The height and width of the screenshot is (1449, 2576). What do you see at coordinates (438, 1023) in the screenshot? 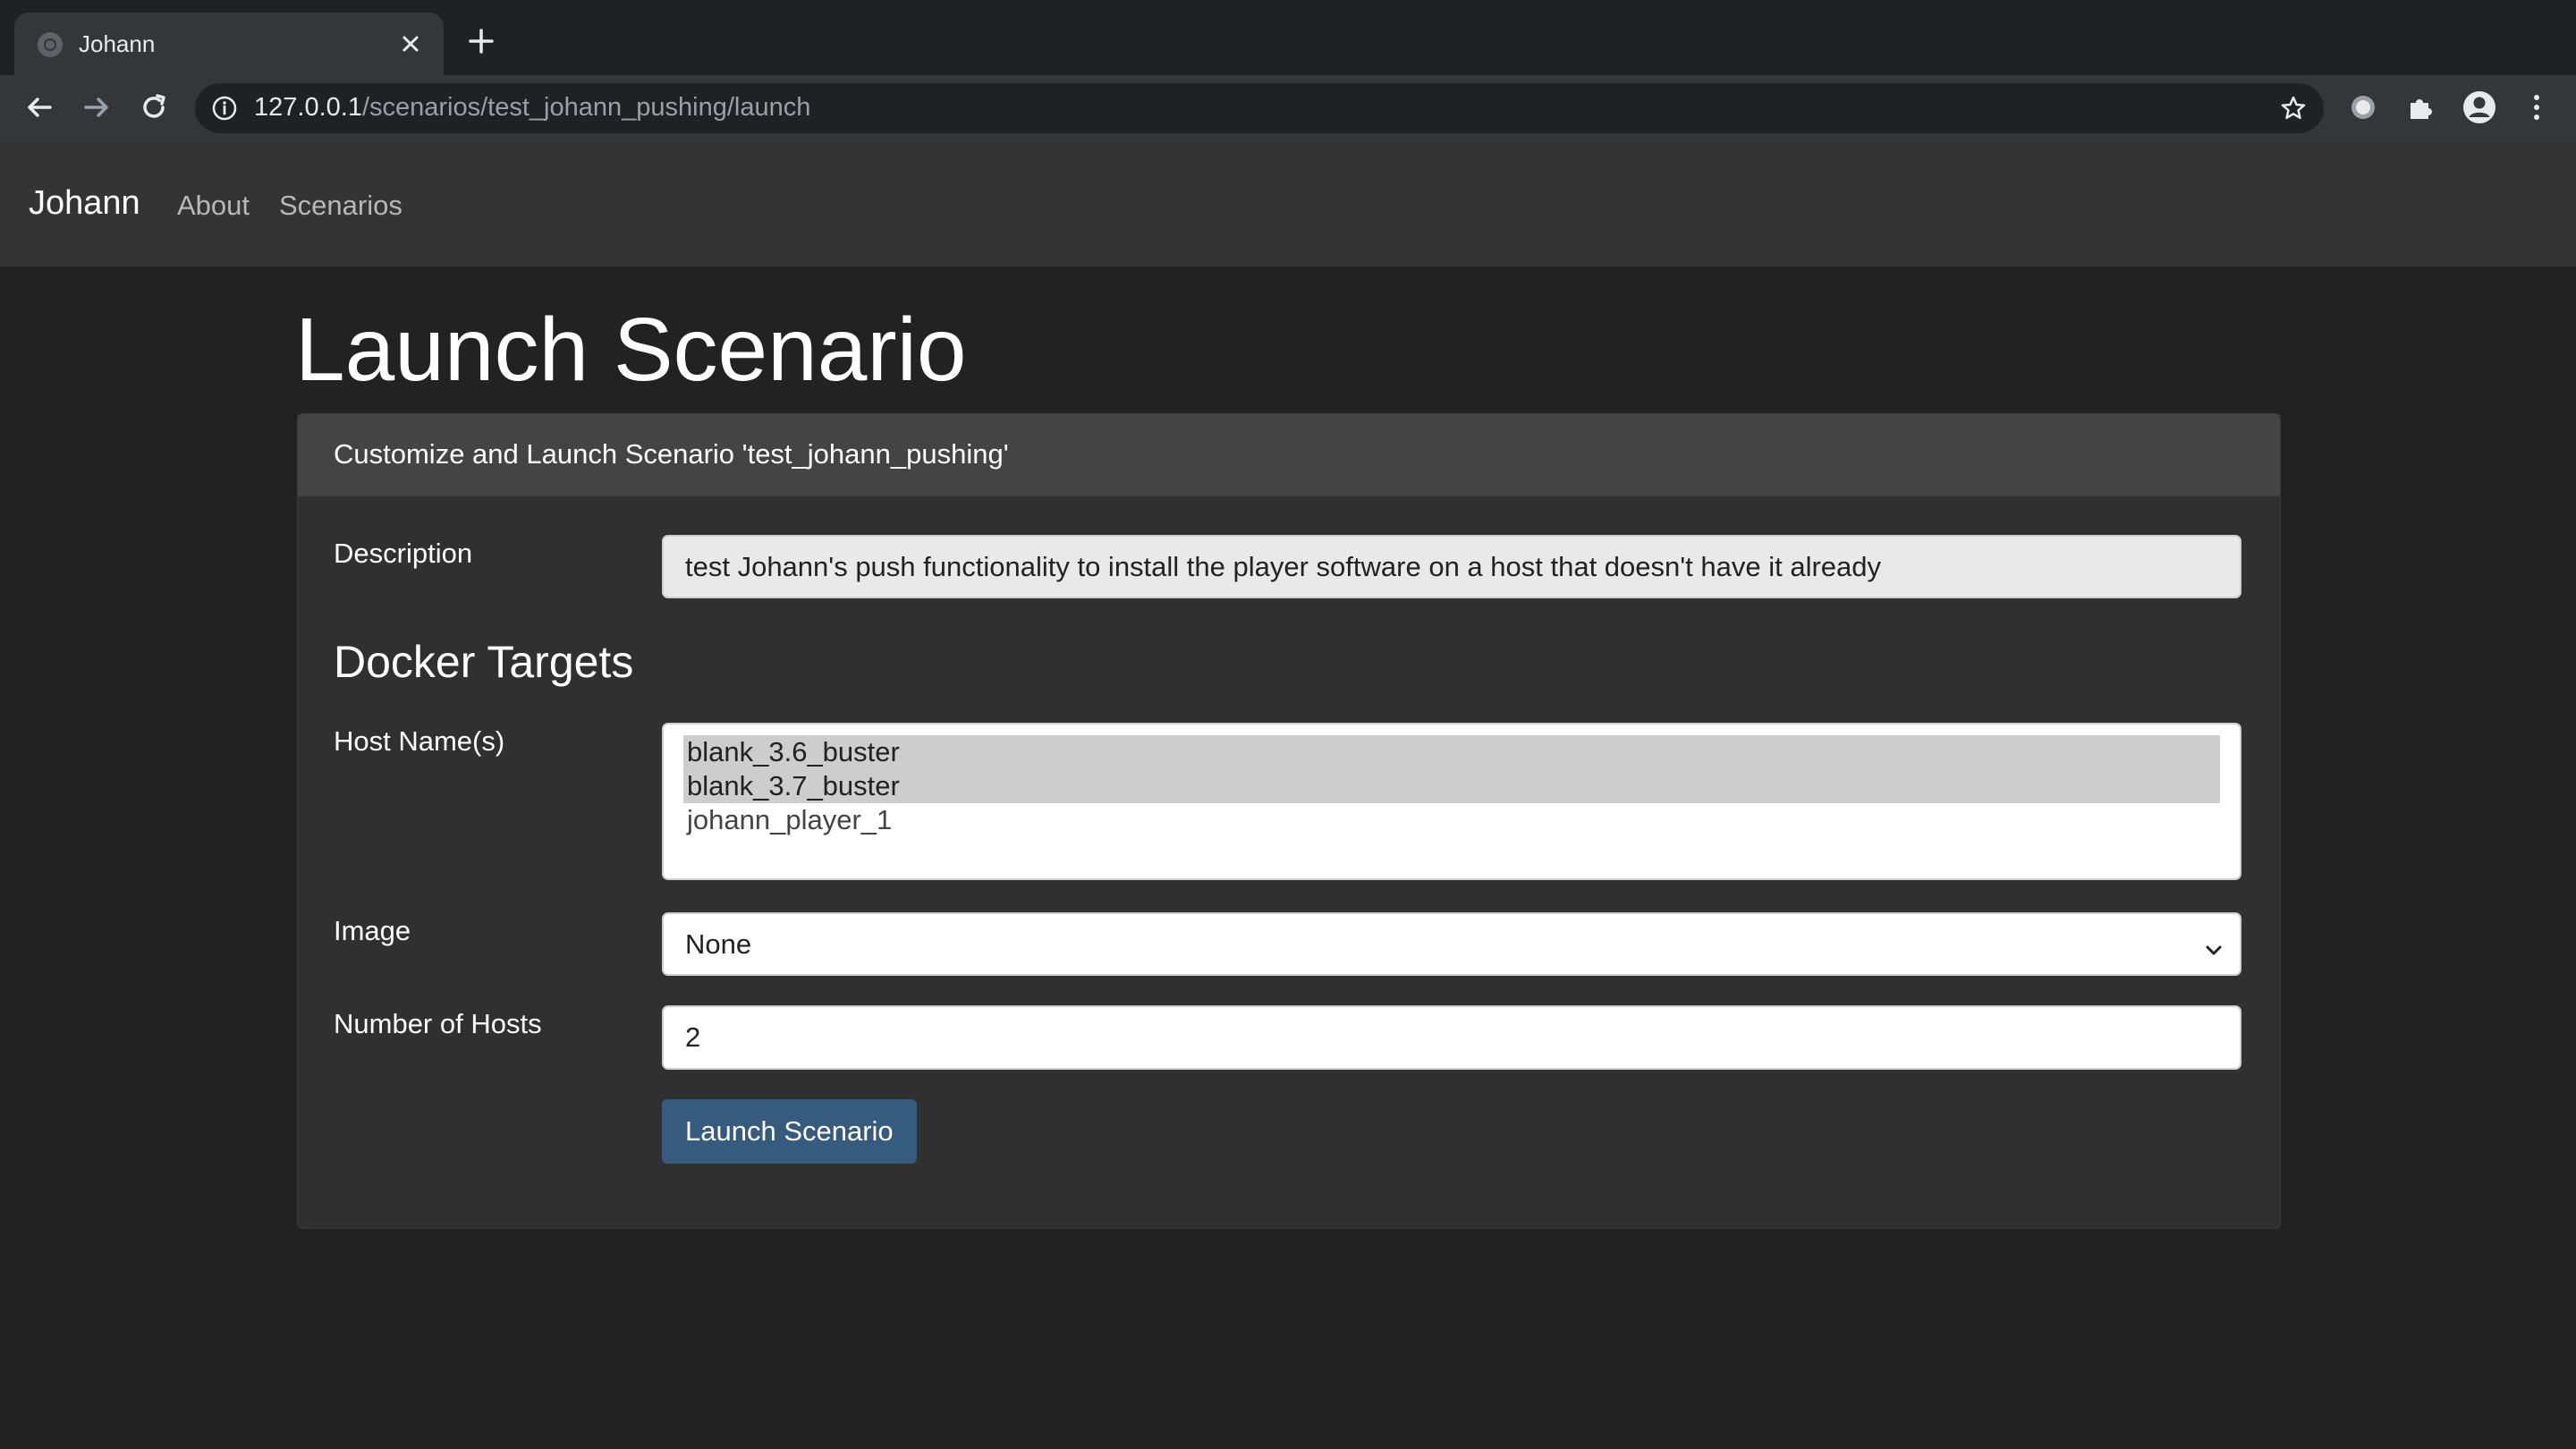
I see `num-hosts-label: Number of Hosts` at bounding box center [438, 1023].